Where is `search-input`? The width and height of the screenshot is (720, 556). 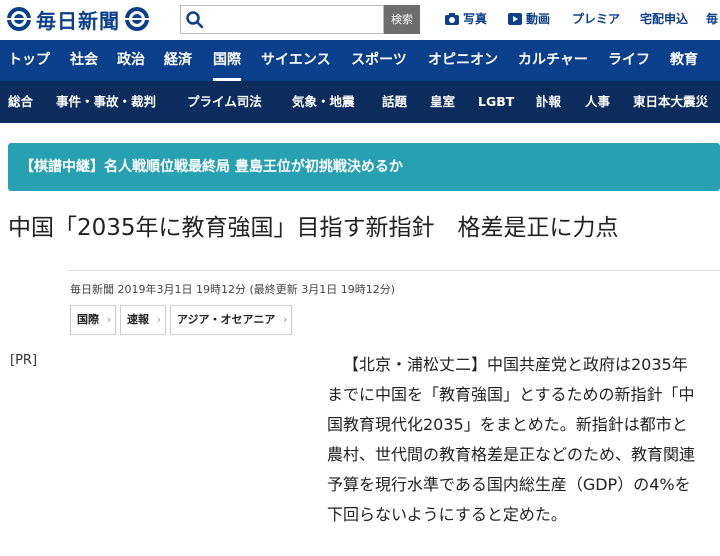 search-input is located at coordinates (282, 19).